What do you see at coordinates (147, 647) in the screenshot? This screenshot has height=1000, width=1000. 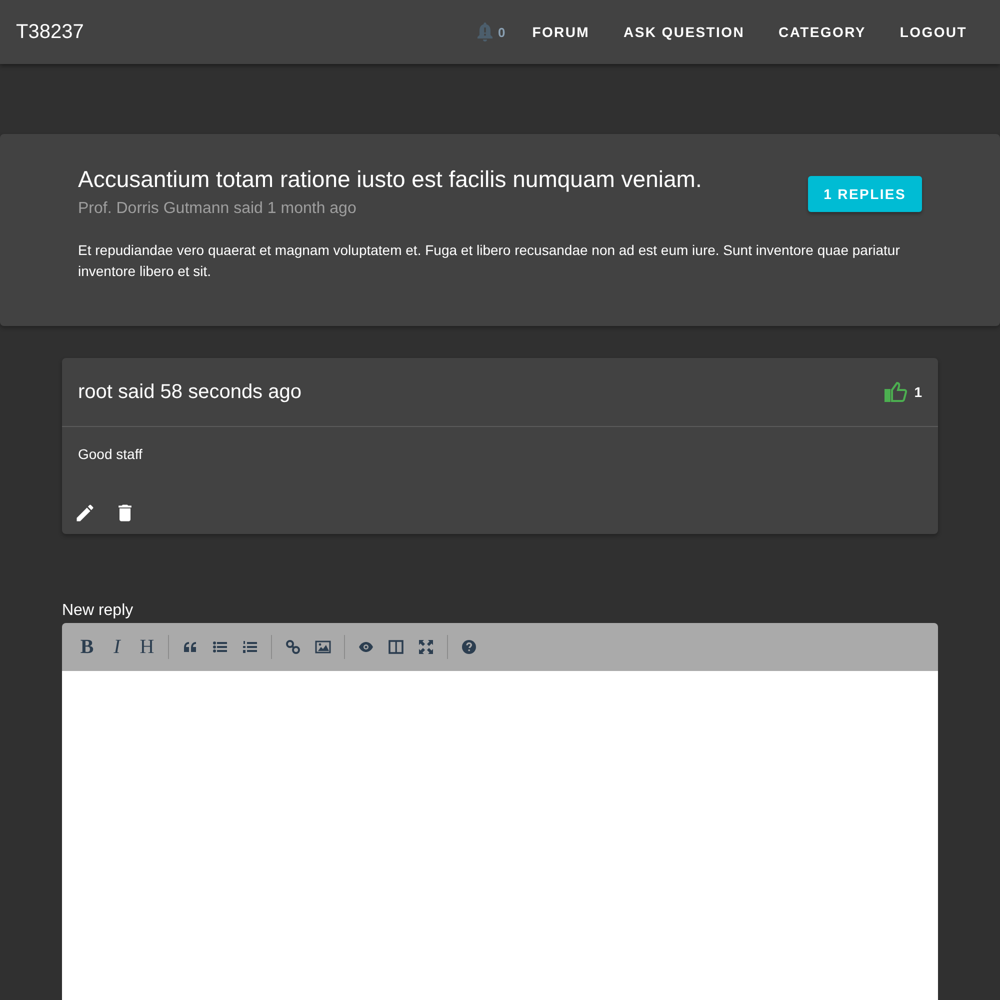 I see `format-button: H` at bounding box center [147, 647].